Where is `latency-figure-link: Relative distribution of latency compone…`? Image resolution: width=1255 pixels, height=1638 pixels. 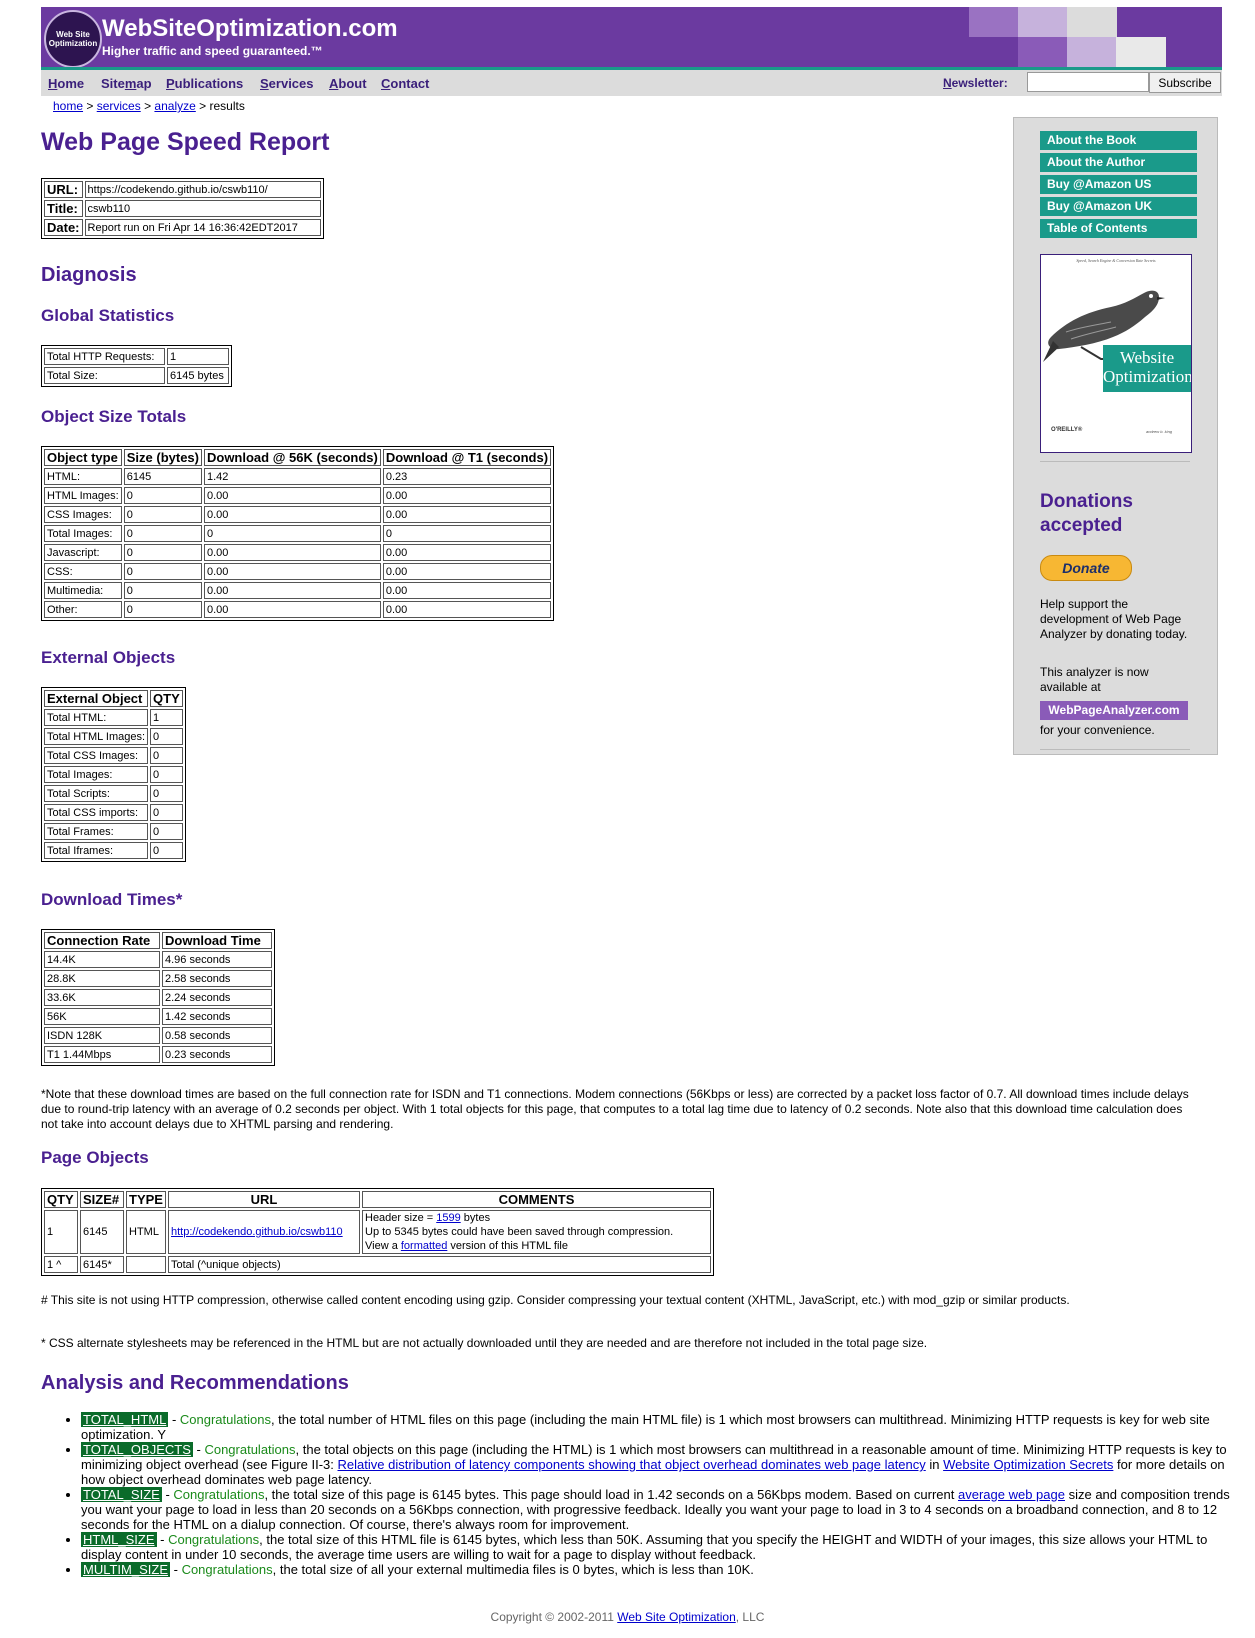
latency-figure-link: Relative distribution of latency compone… is located at coordinates (632, 1464).